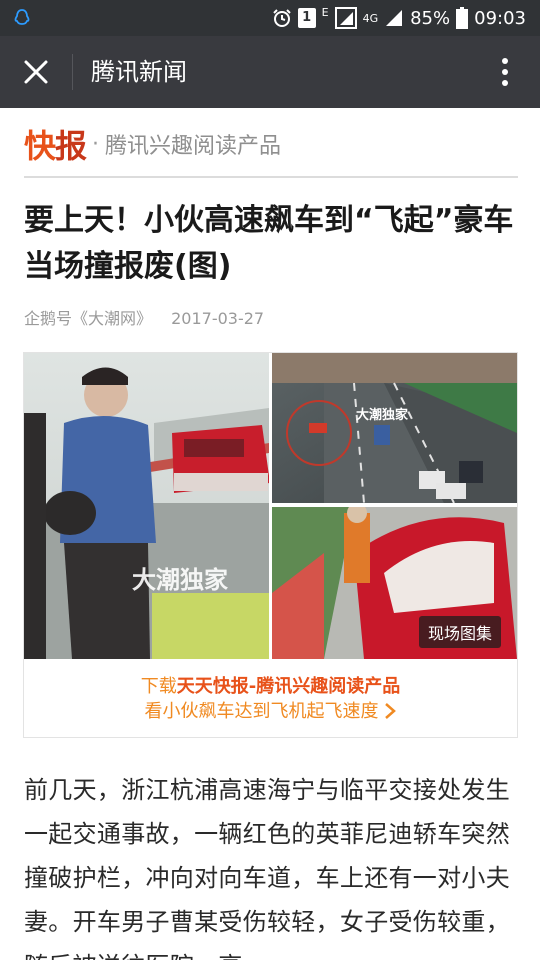 Image resolution: width=540 pixels, height=960 pixels. What do you see at coordinates (270, 686) in the screenshot?
I see `cta-line-1: 下载天天快报-腾讯兴趣阅读产品` at bounding box center [270, 686].